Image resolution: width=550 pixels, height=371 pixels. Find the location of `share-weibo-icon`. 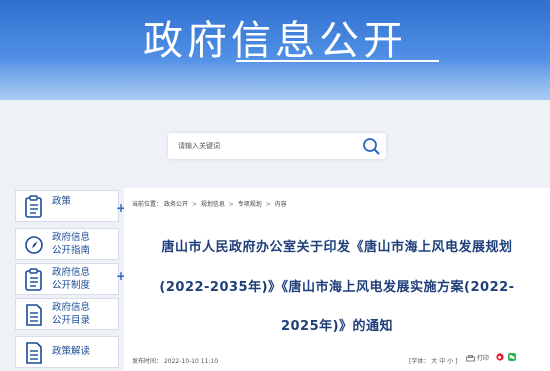

share-weibo-icon is located at coordinates (500, 357).